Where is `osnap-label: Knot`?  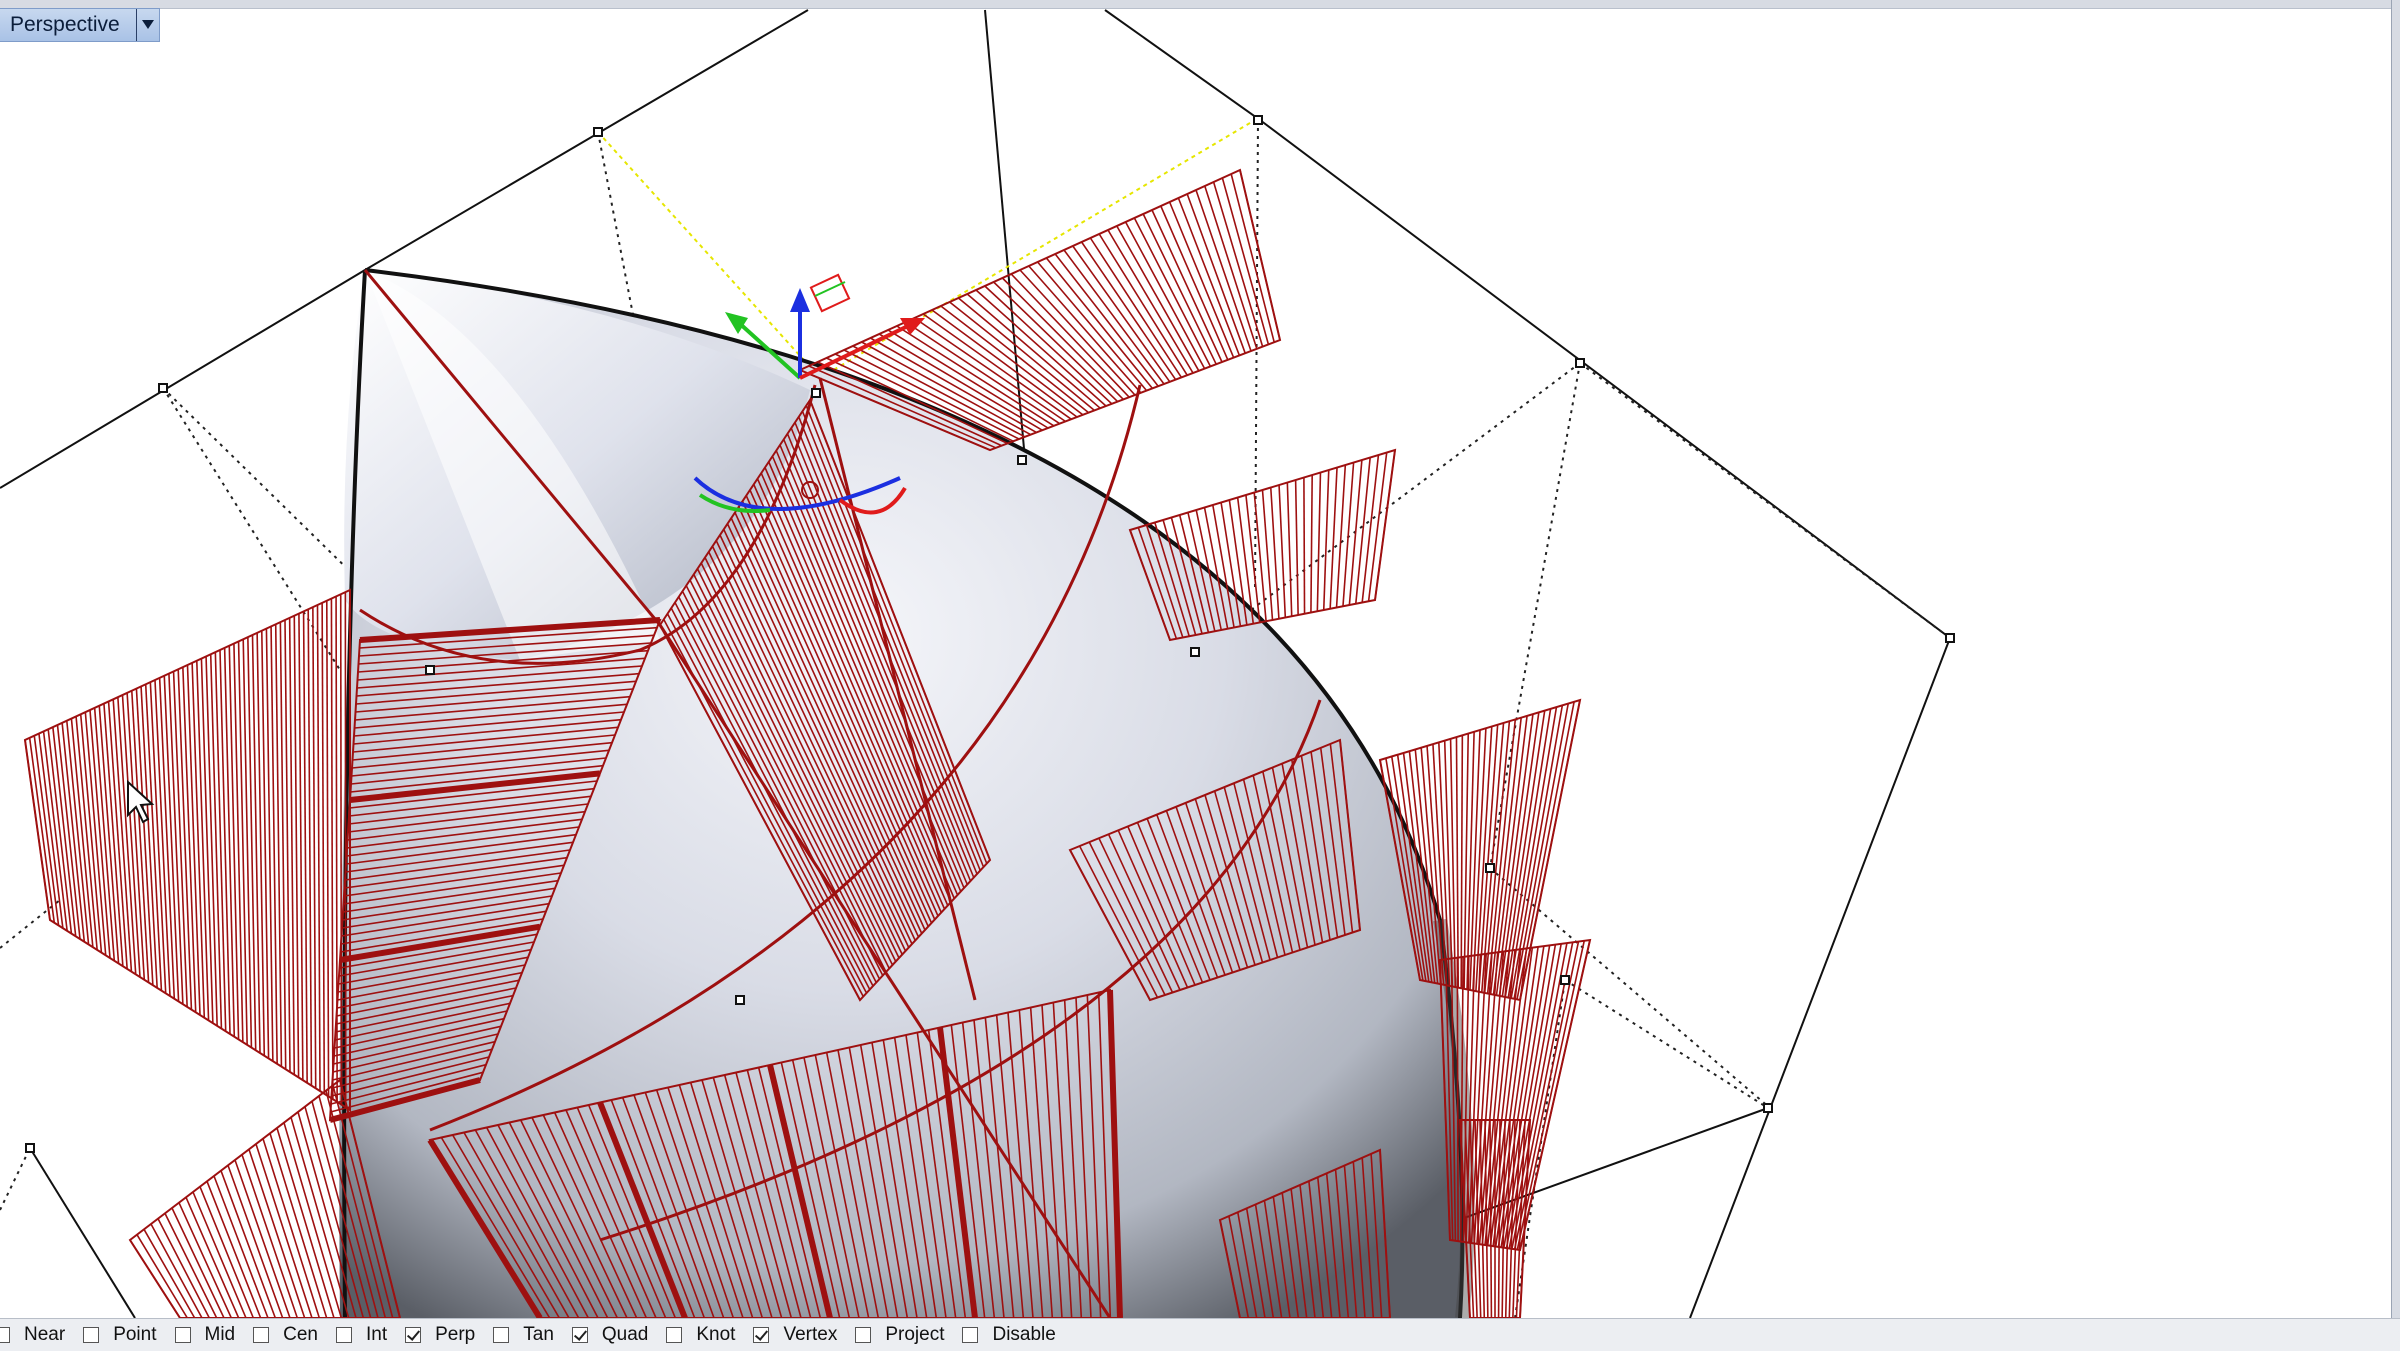
osnap-label: Knot is located at coordinates (715, 1335).